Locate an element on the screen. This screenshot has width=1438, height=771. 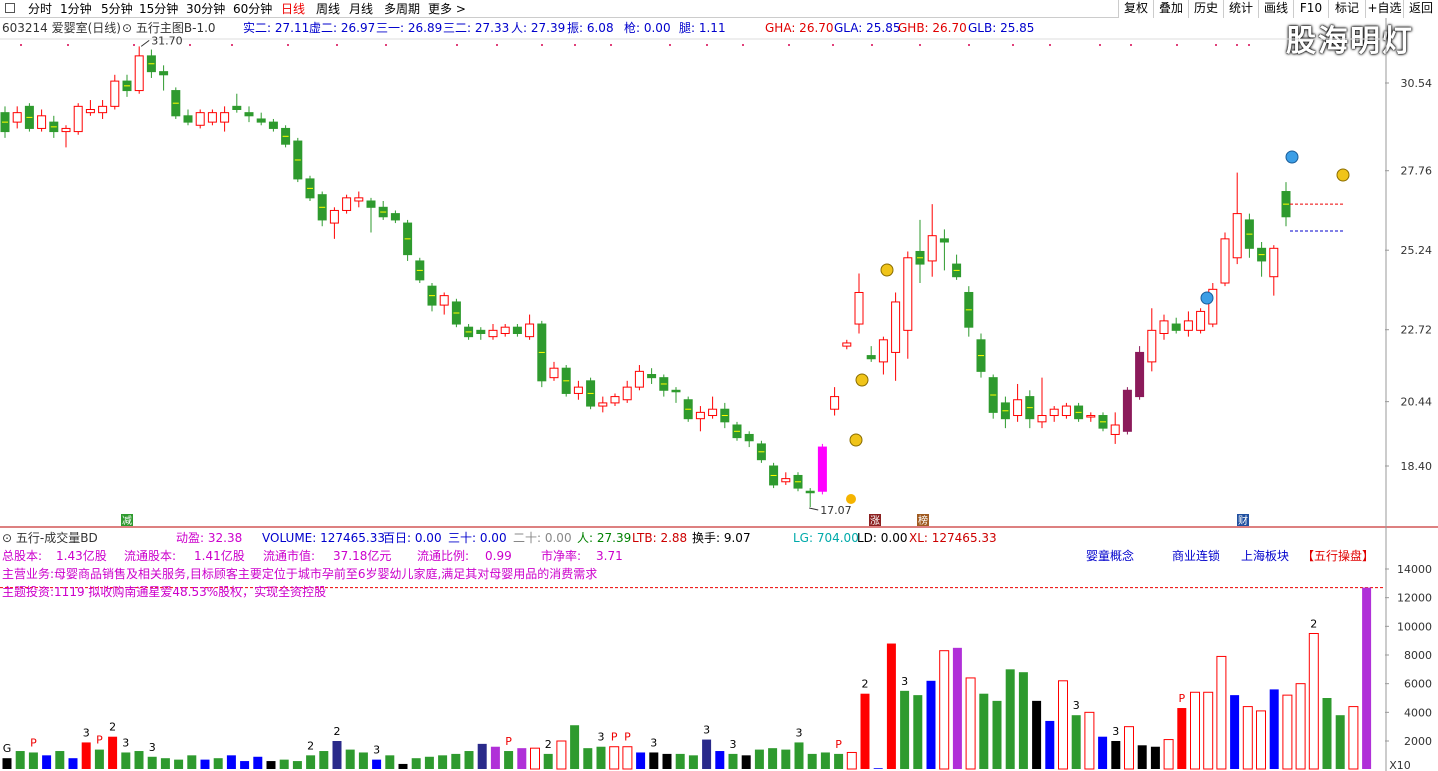
info-tags-2: 上海板块 is located at coordinates (1265, 556).